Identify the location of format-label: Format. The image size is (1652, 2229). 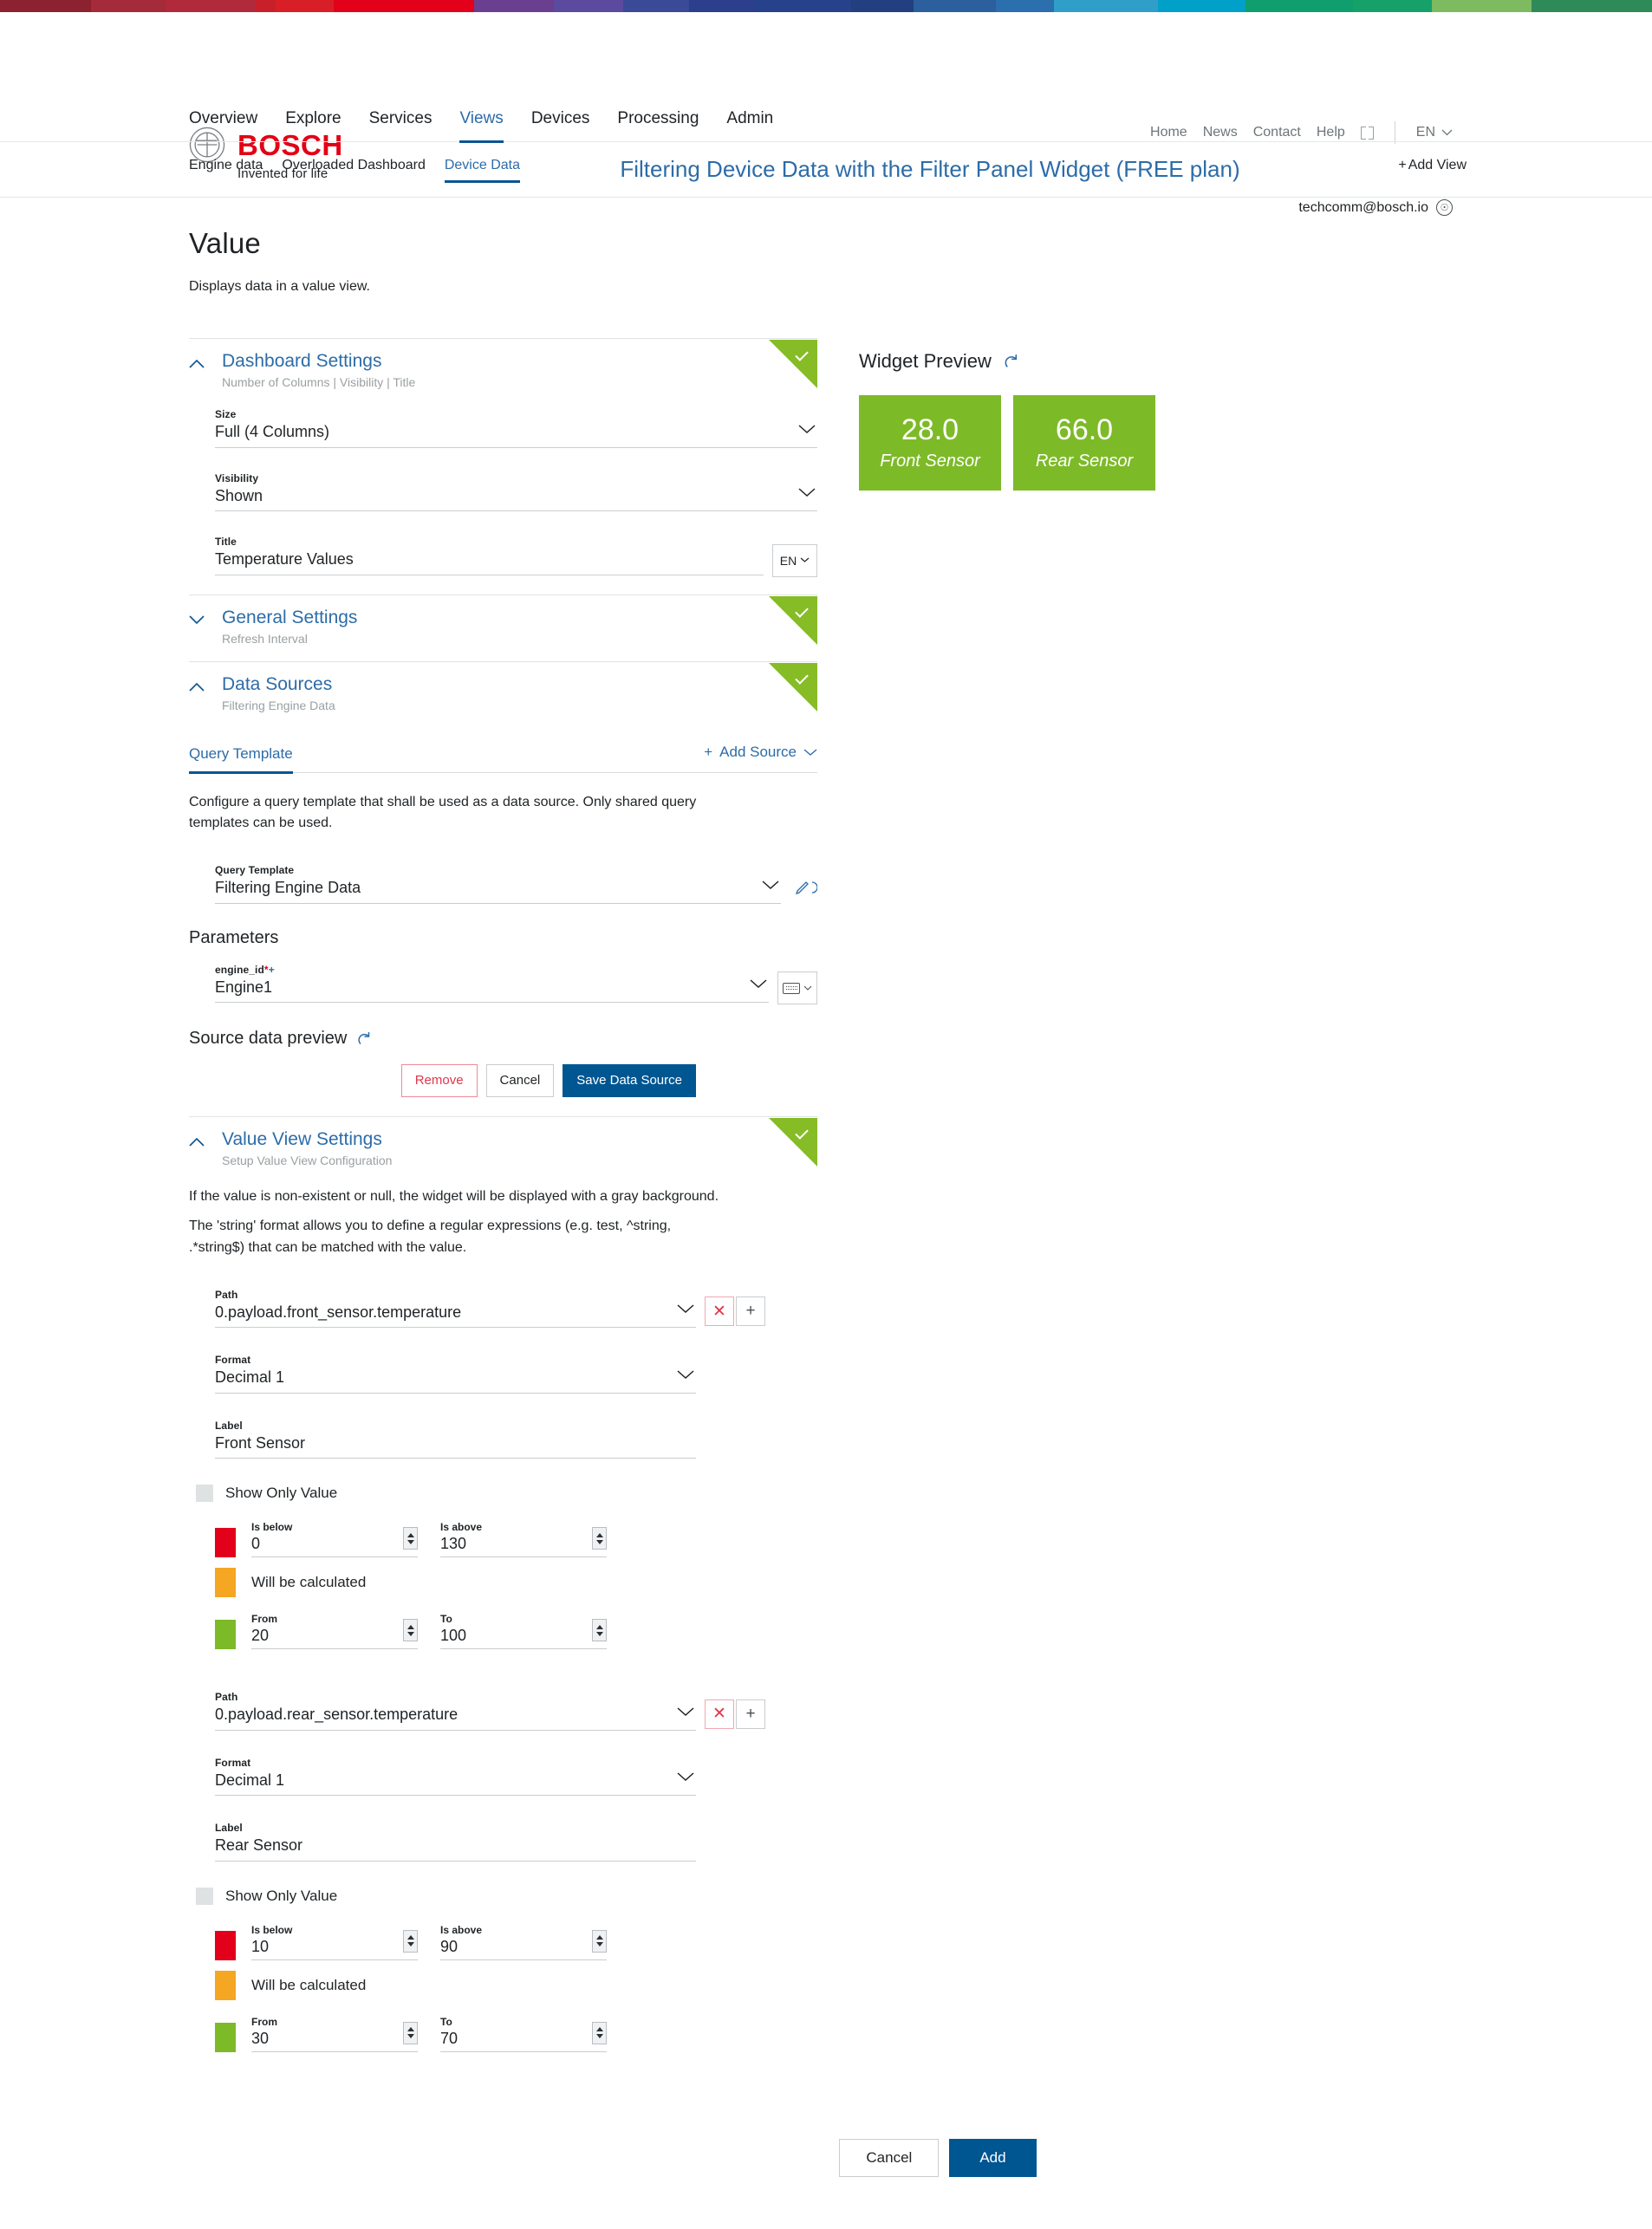
(233, 1360).